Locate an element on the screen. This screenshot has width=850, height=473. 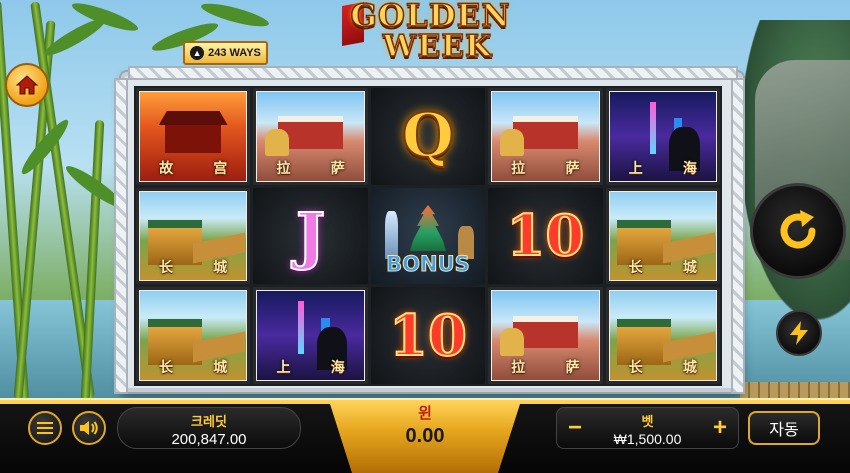
reel-truss-top is located at coordinates (433, 73).